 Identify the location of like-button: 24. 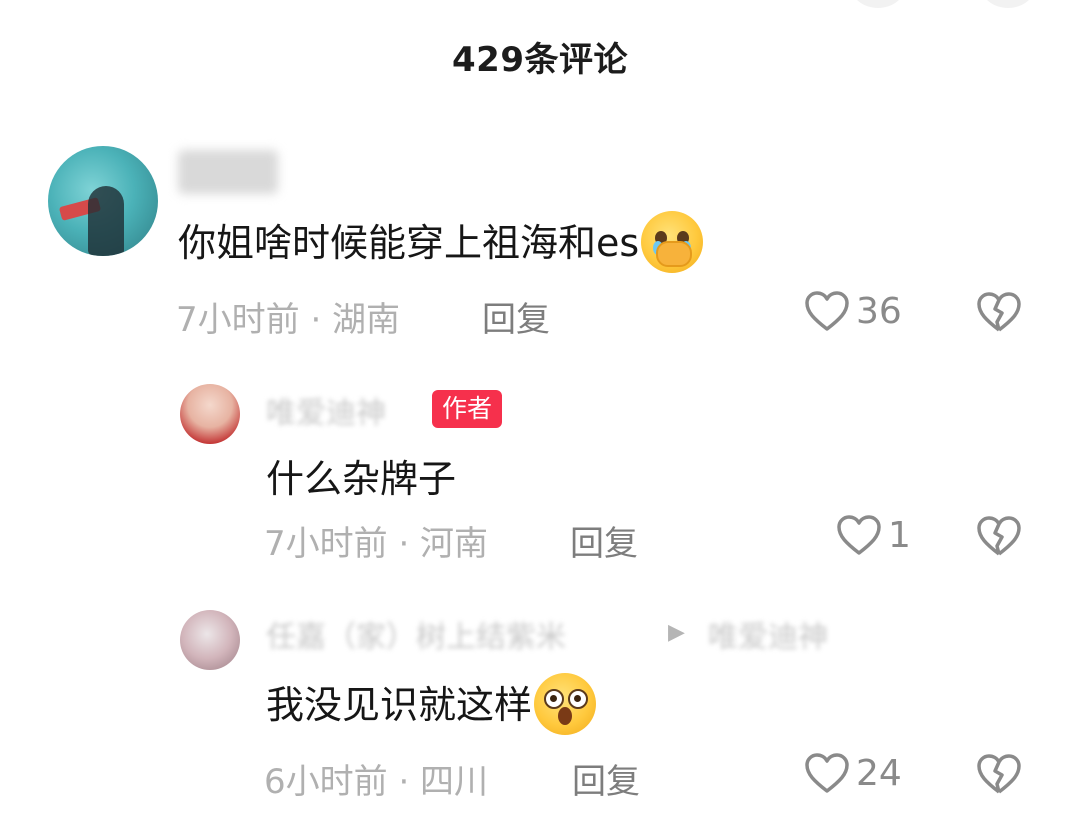
(853, 773).